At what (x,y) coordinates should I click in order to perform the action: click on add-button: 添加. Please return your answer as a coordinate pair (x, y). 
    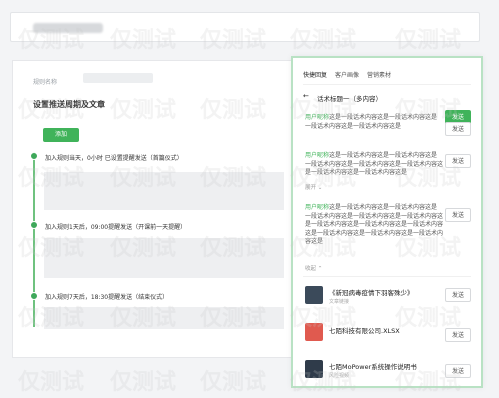
    Looking at the image, I should click on (61, 135).